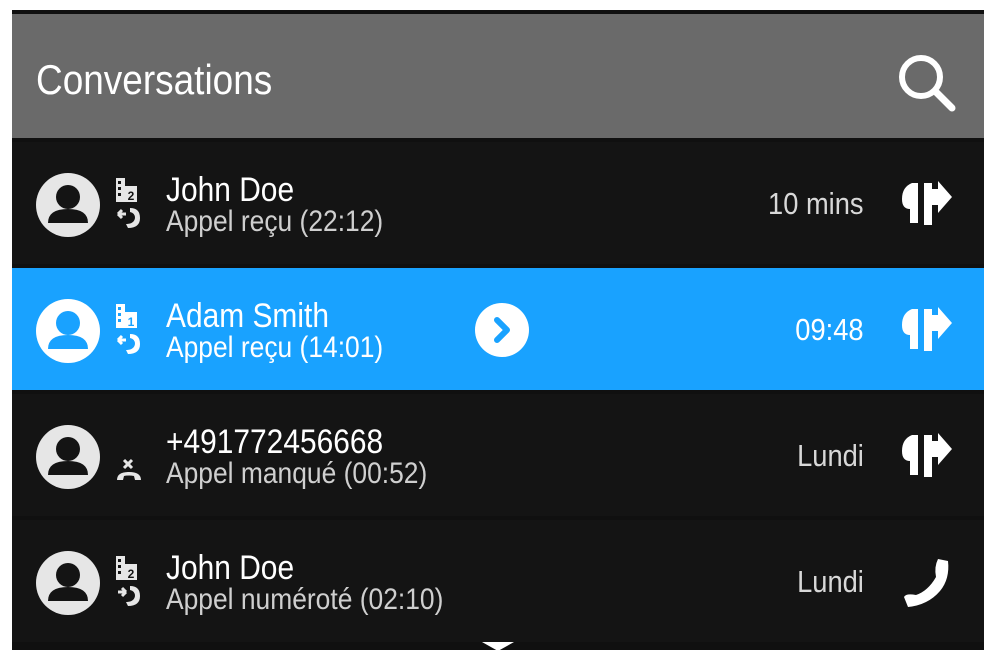  What do you see at coordinates (275, 221) in the screenshot?
I see `call-status: Appel reçu (22:12)` at bounding box center [275, 221].